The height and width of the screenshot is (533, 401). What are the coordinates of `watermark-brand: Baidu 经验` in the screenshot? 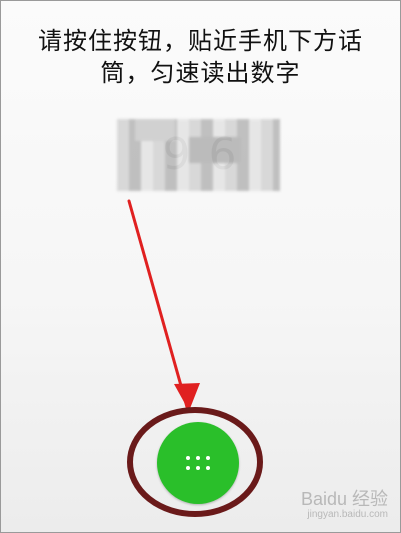 It's located at (344, 499).